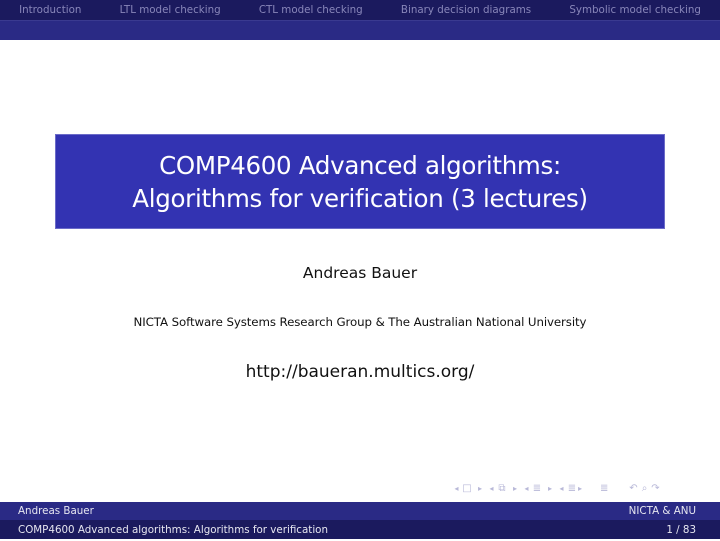  What do you see at coordinates (466, 10) in the screenshot?
I see `nav-section-binary-decision-diagrams: Binary decision diagrams` at bounding box center [466, 10].